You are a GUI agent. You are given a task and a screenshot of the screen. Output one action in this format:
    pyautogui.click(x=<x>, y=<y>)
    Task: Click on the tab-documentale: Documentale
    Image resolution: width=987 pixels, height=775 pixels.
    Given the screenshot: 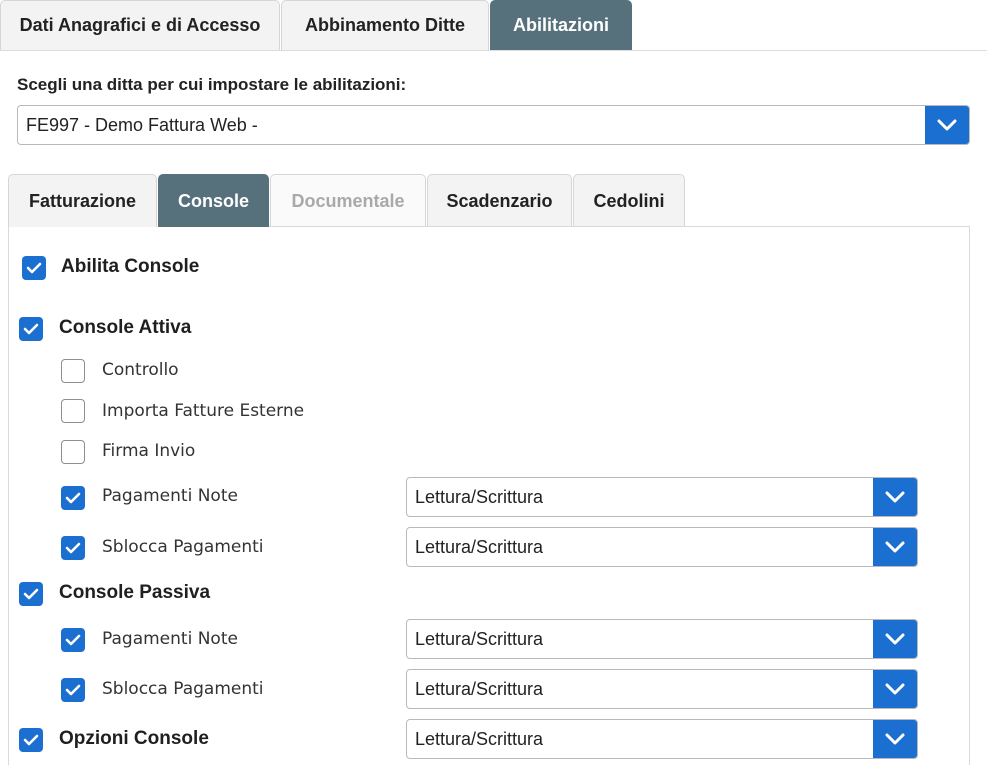 What is the action you would take?
    pyautogui.click(x=348, y=200)
    